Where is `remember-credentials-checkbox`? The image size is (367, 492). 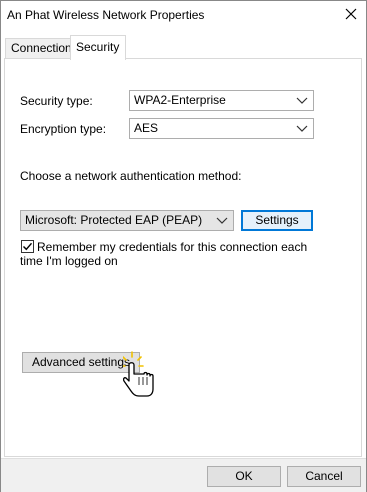 remember-credentials-checkbox is located at coordinates (27, 246).